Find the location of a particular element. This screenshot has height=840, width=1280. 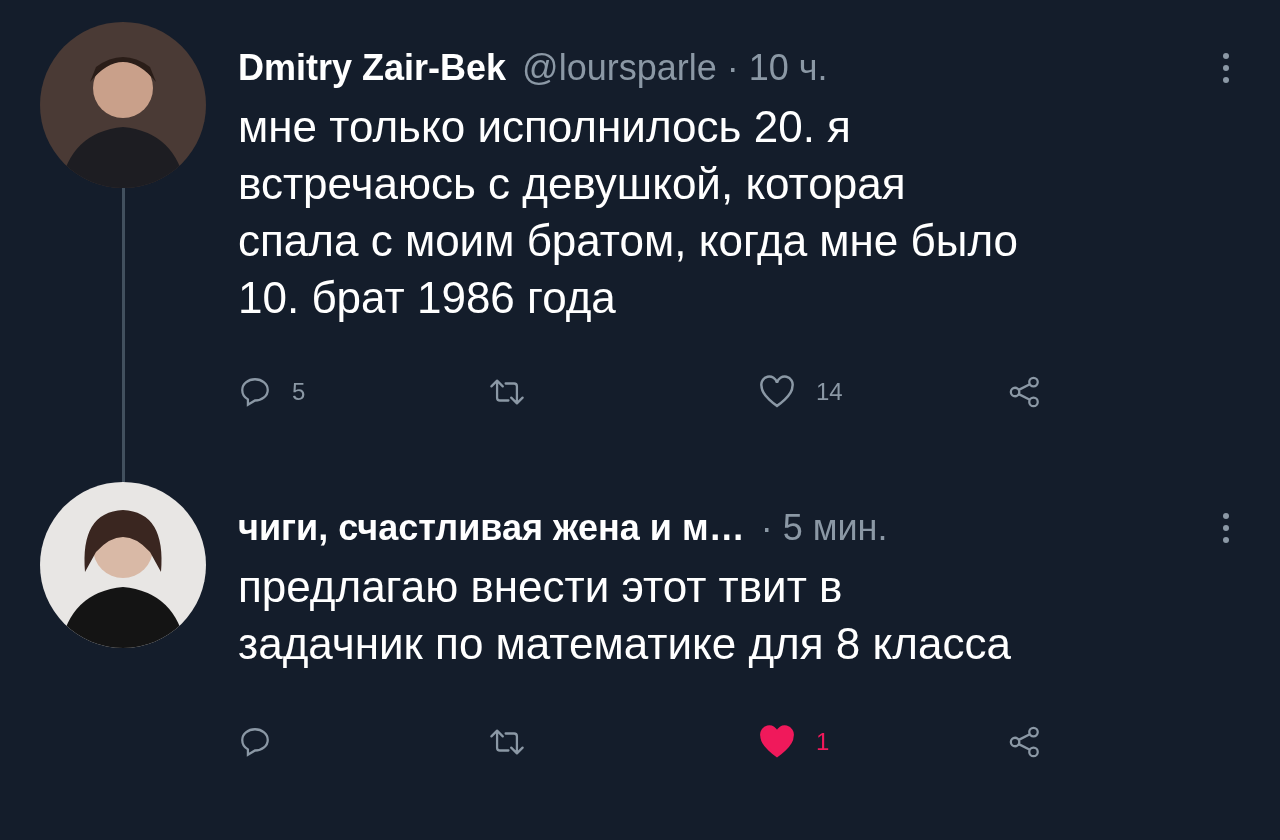

reply-count: 5 is located at coordinates (299, 392).